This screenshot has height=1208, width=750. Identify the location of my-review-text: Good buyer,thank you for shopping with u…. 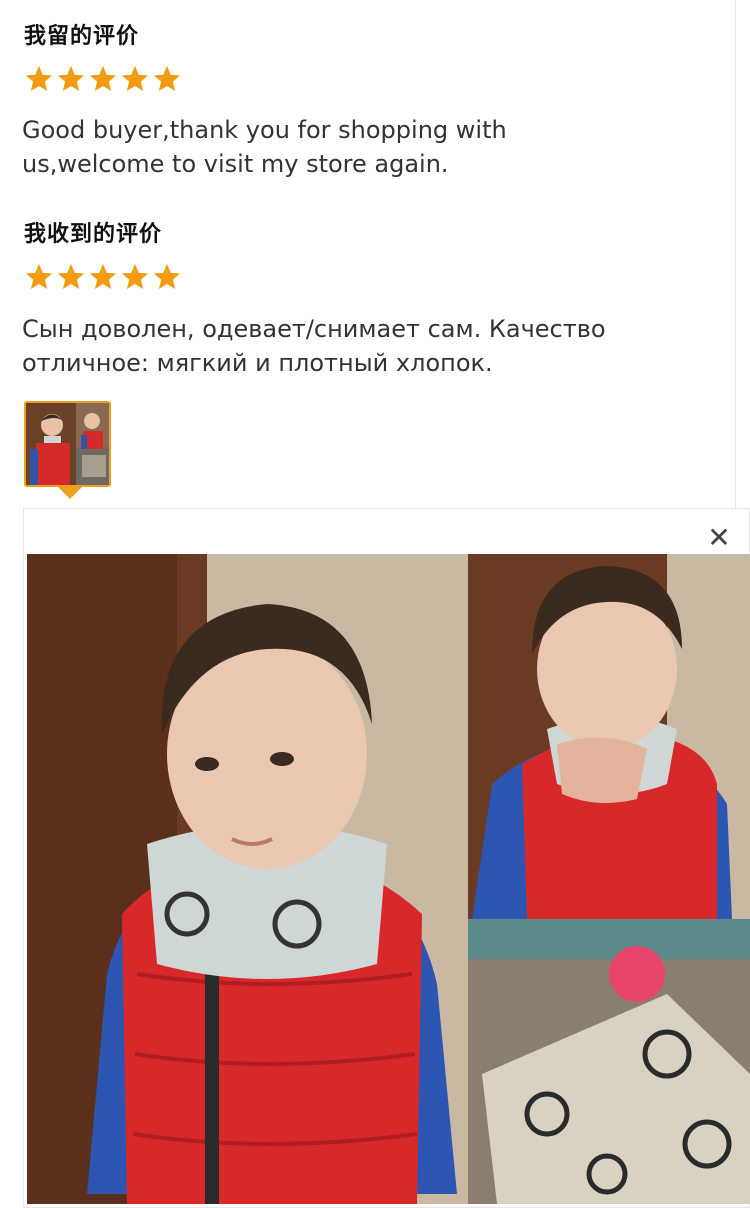
(367, 147).